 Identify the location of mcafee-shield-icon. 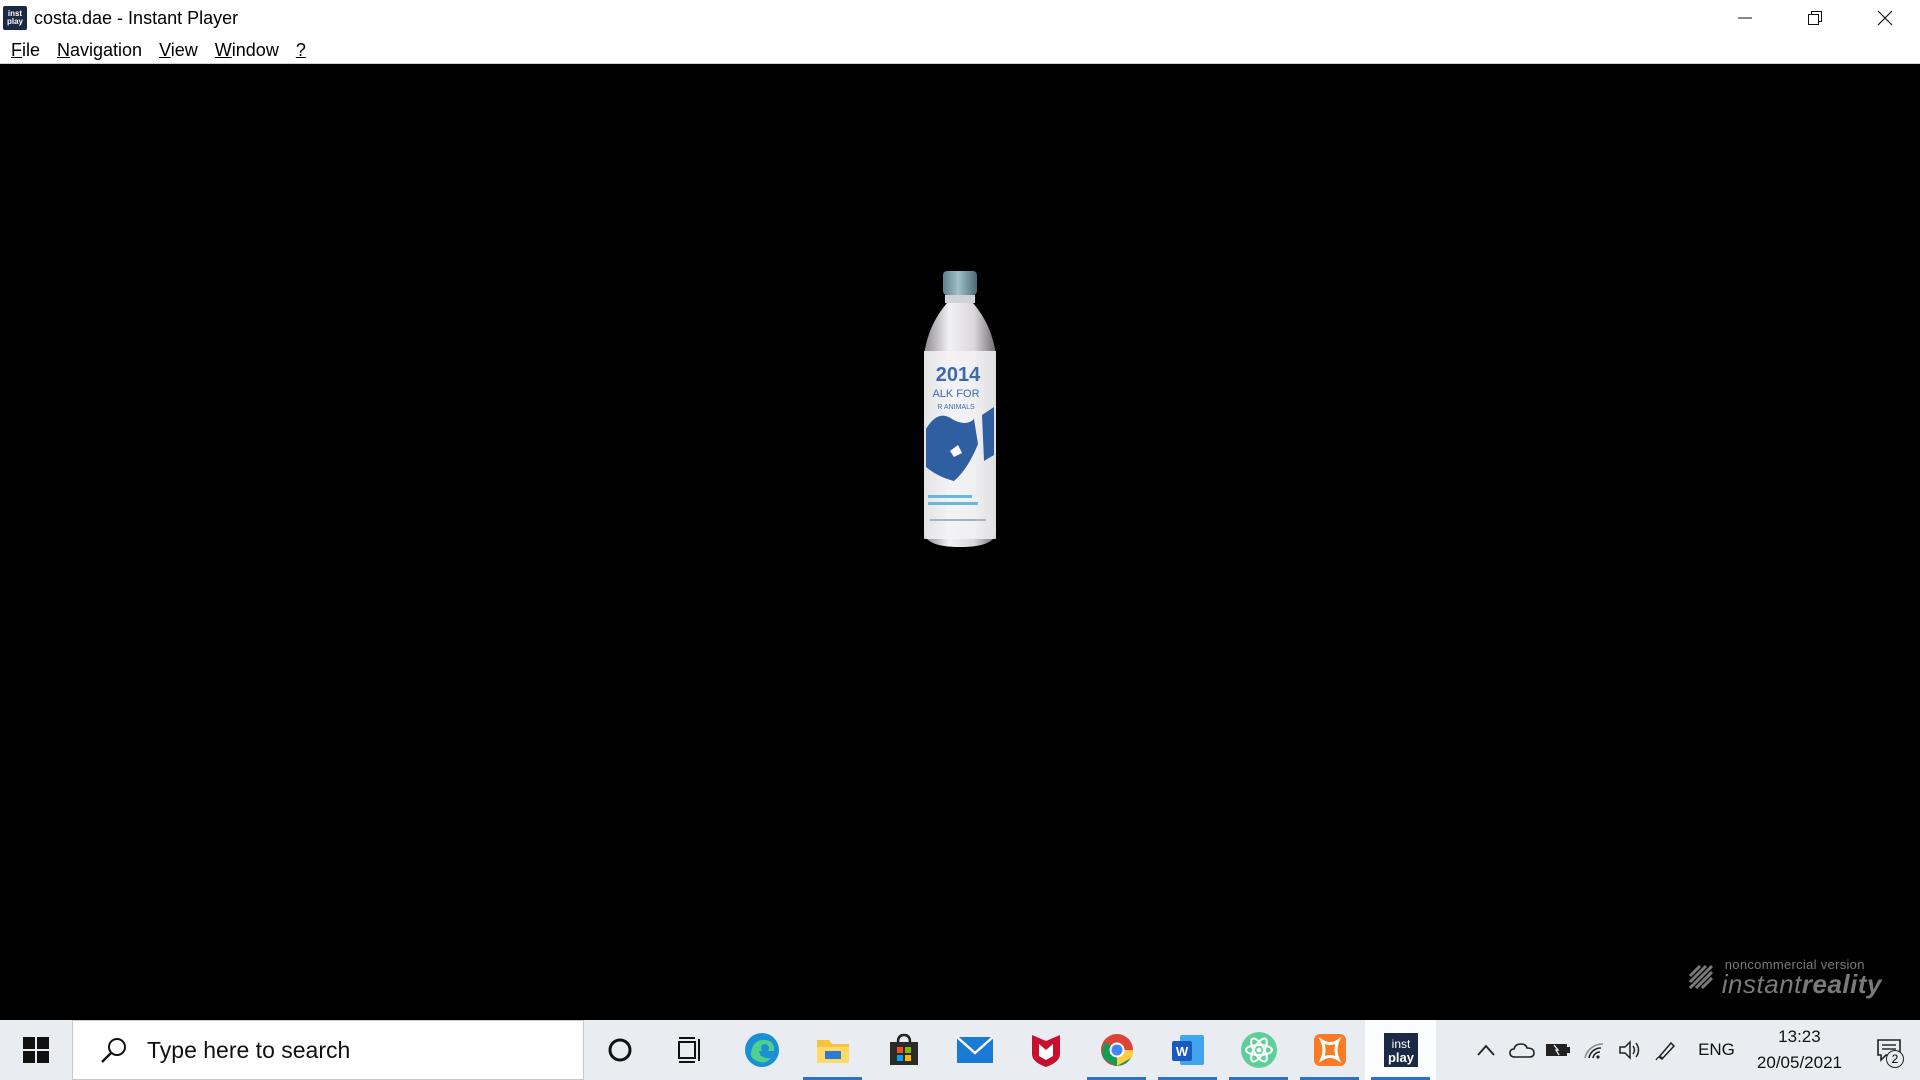
(1045, 1051).